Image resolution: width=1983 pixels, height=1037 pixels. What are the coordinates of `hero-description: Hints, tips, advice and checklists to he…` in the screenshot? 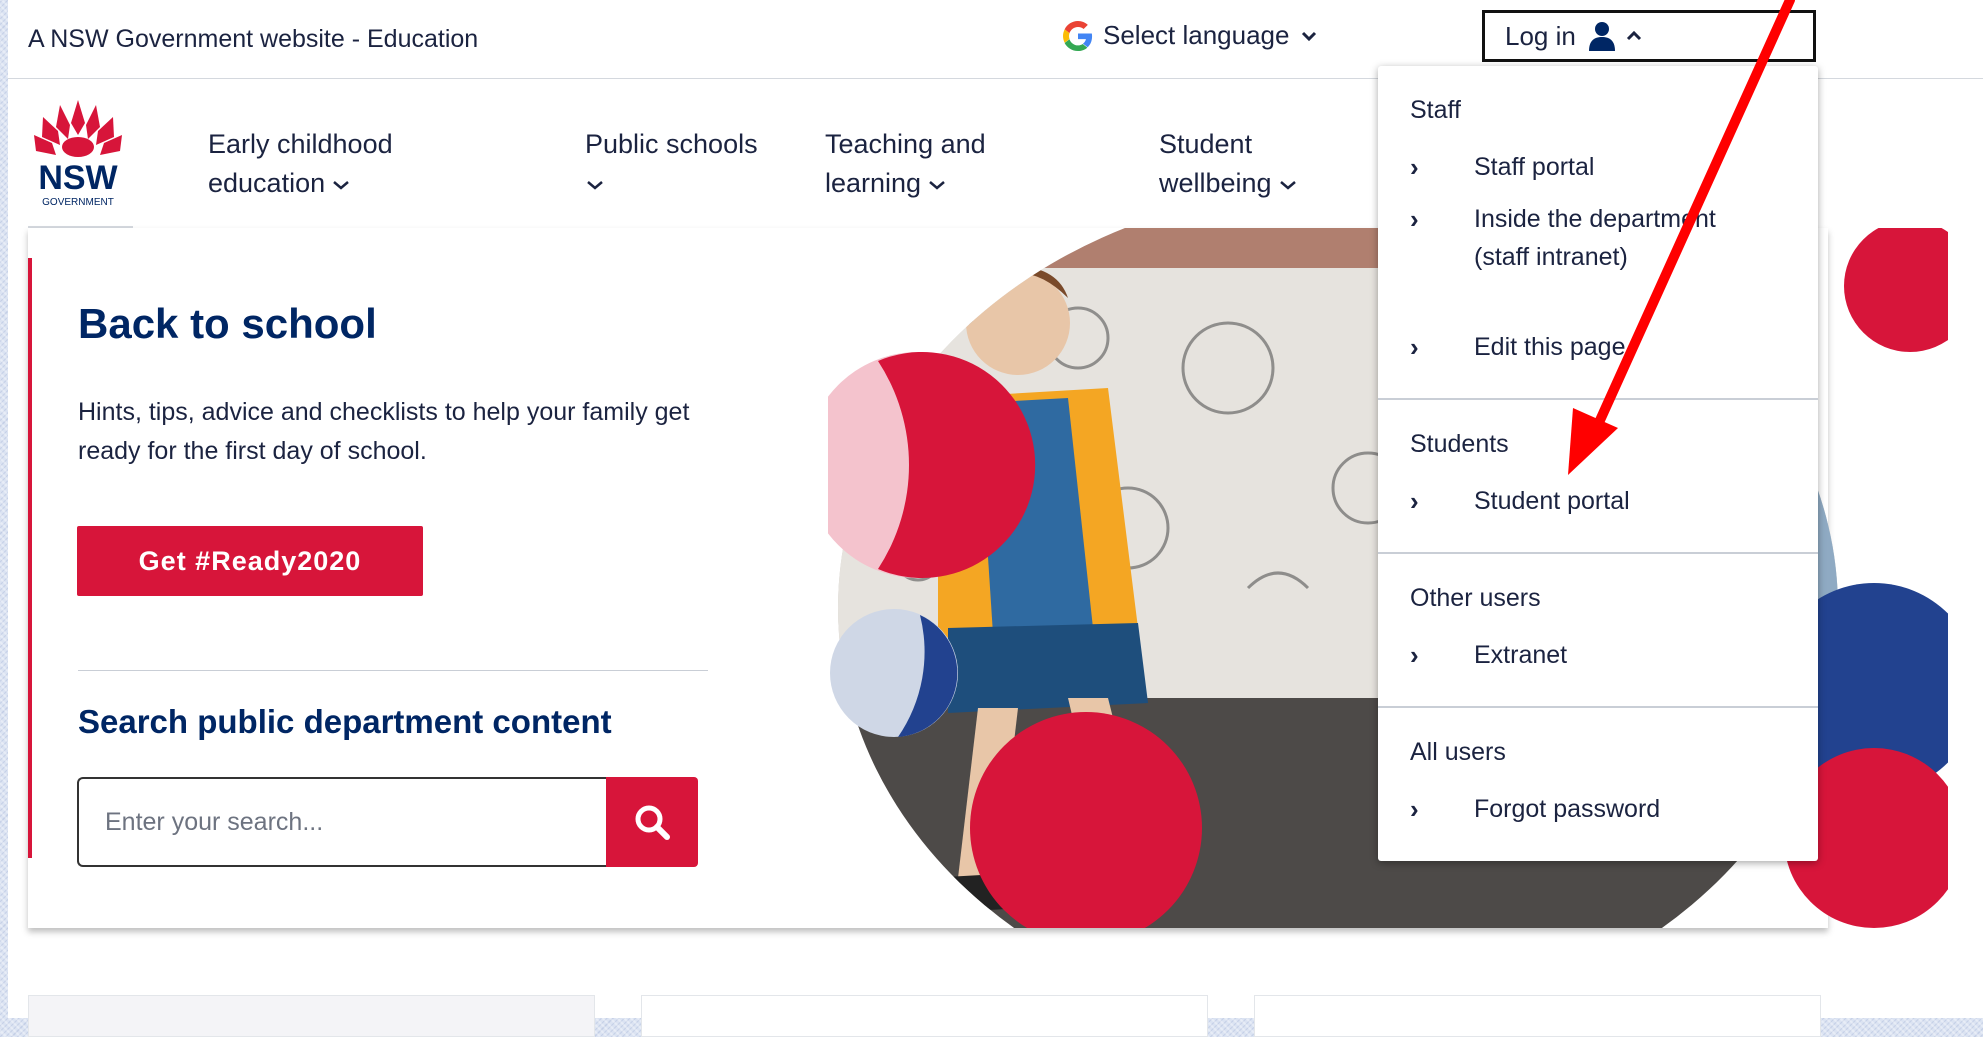 It's located at (384, 431).